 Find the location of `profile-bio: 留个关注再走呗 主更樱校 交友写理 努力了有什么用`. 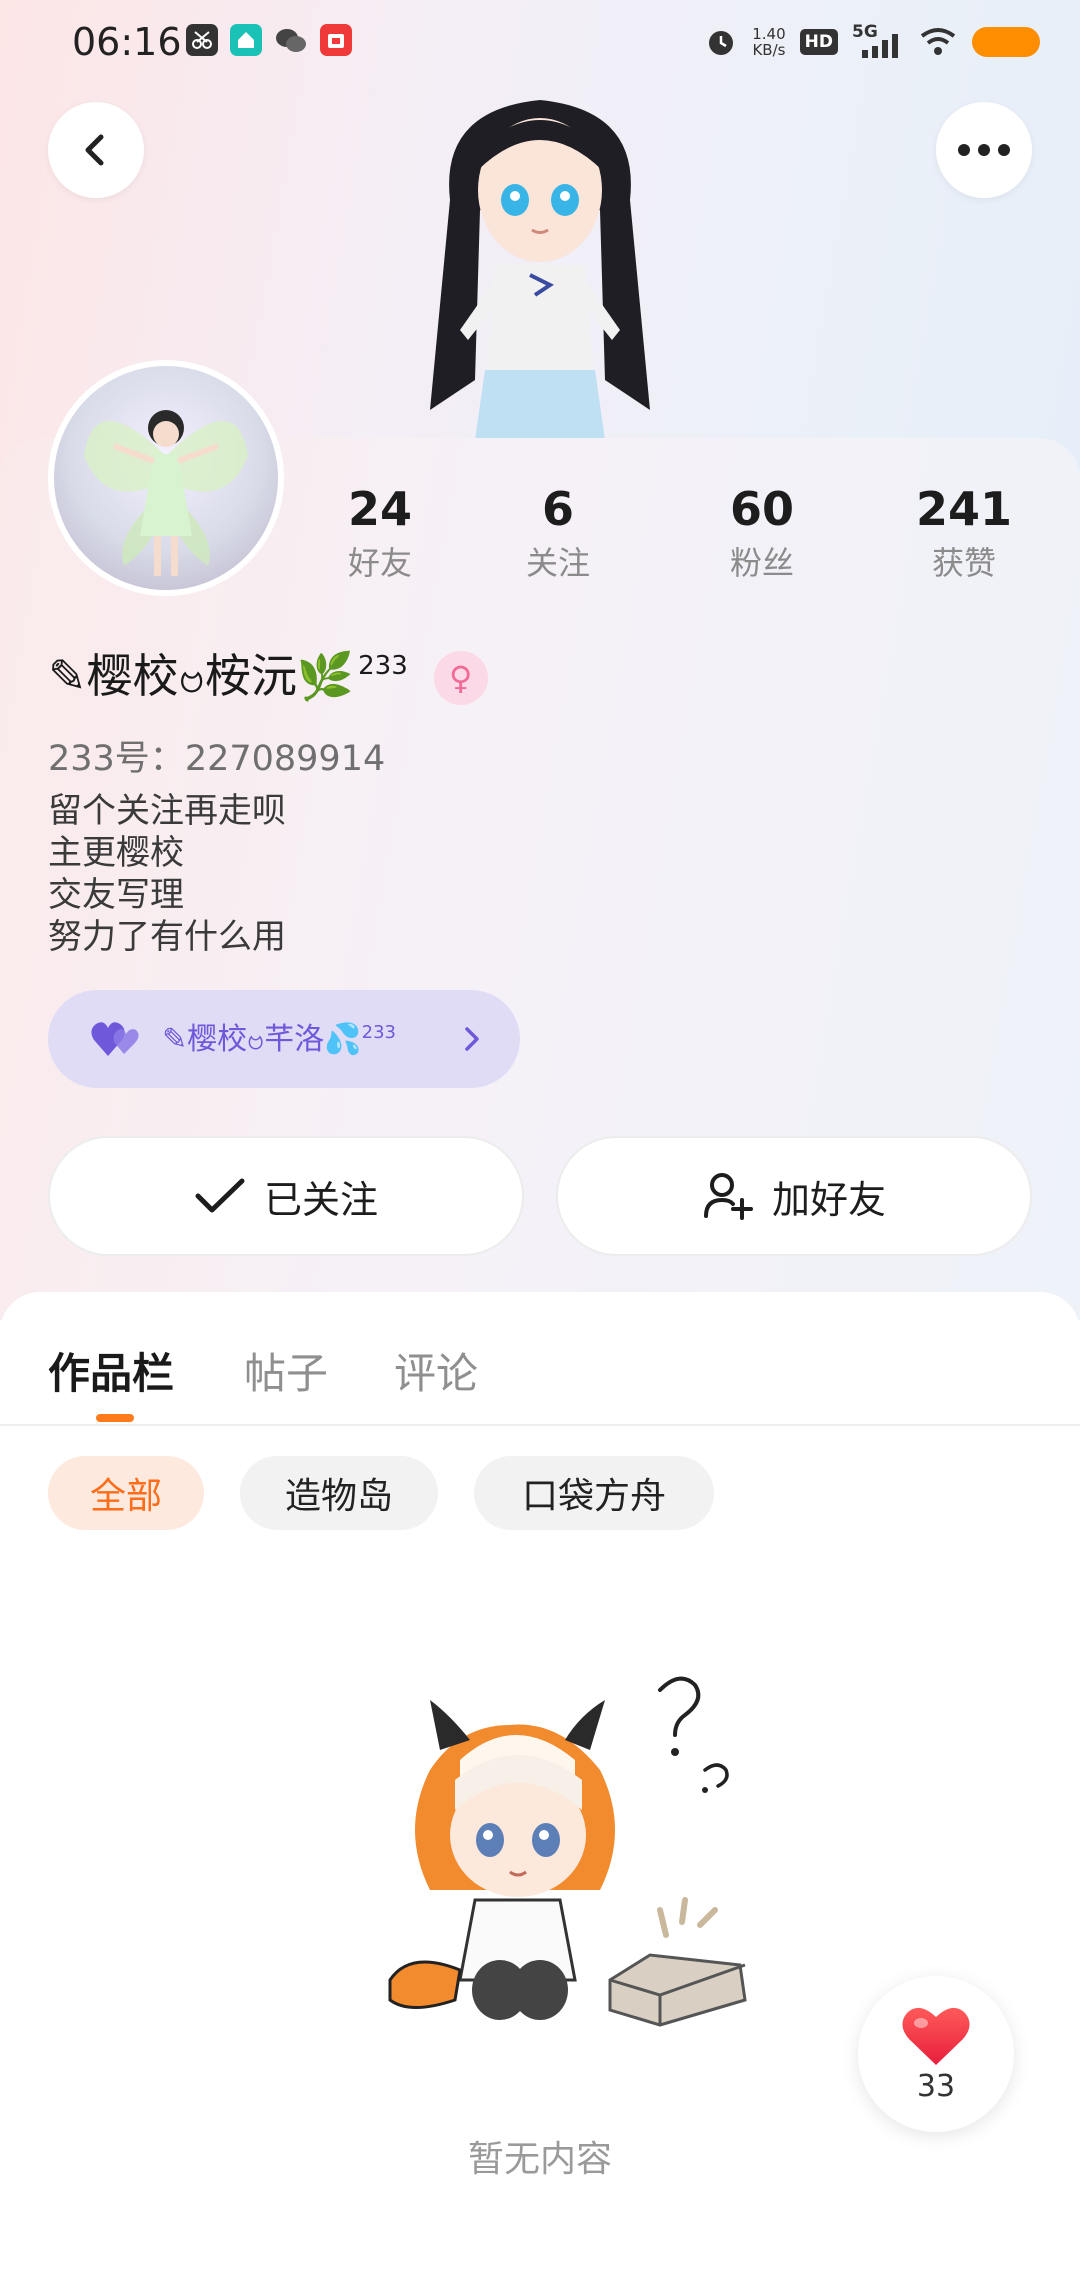

profile-bio: 留个关注再走呗 主更樱校 交友写理 努力了有什么用 is located at coordinates (167, 874).